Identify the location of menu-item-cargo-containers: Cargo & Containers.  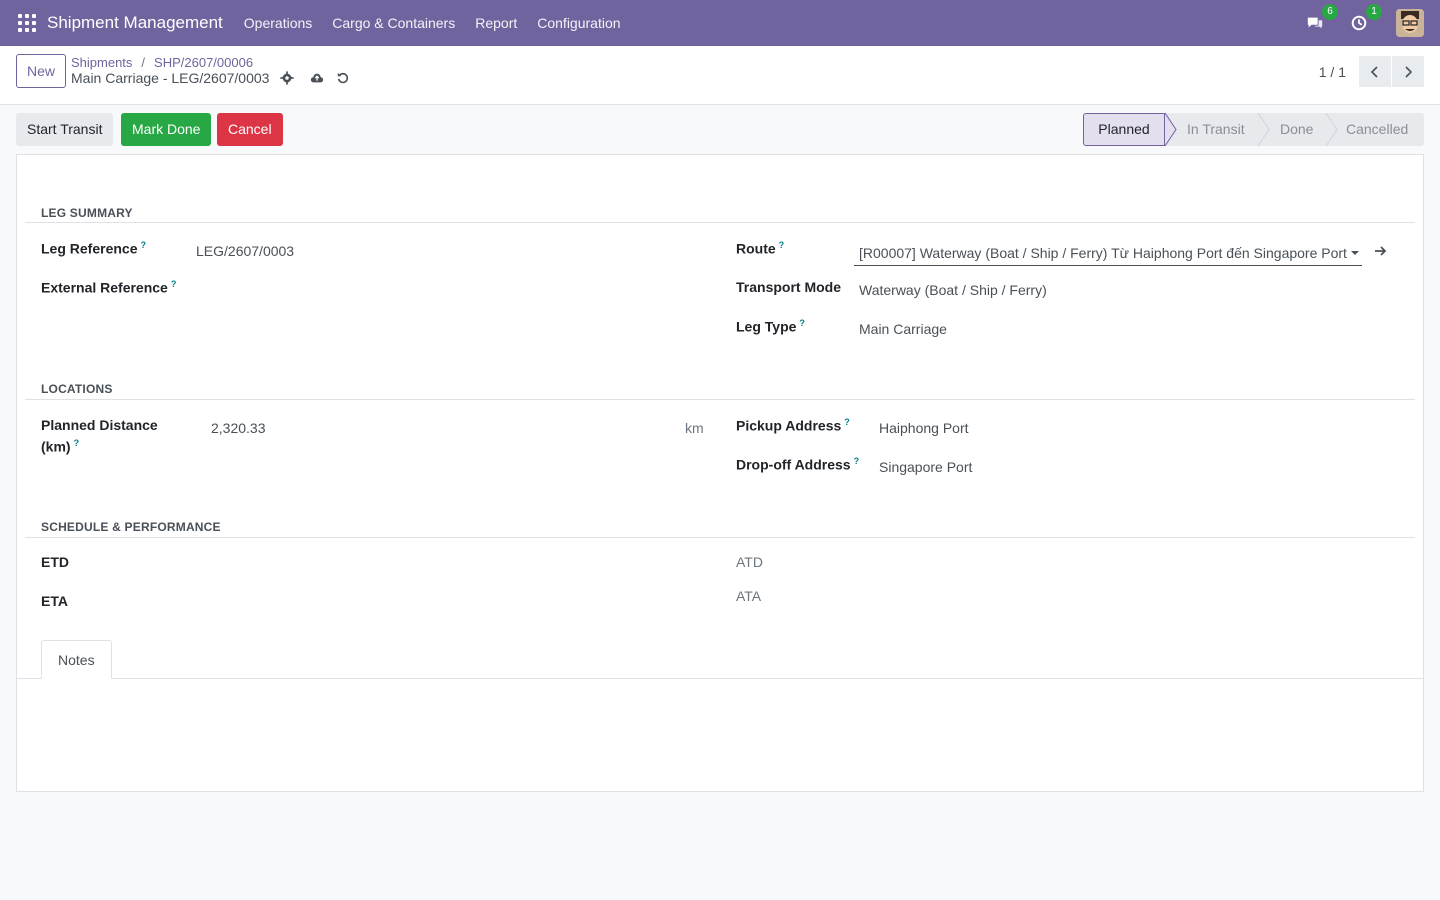
(393, 23).